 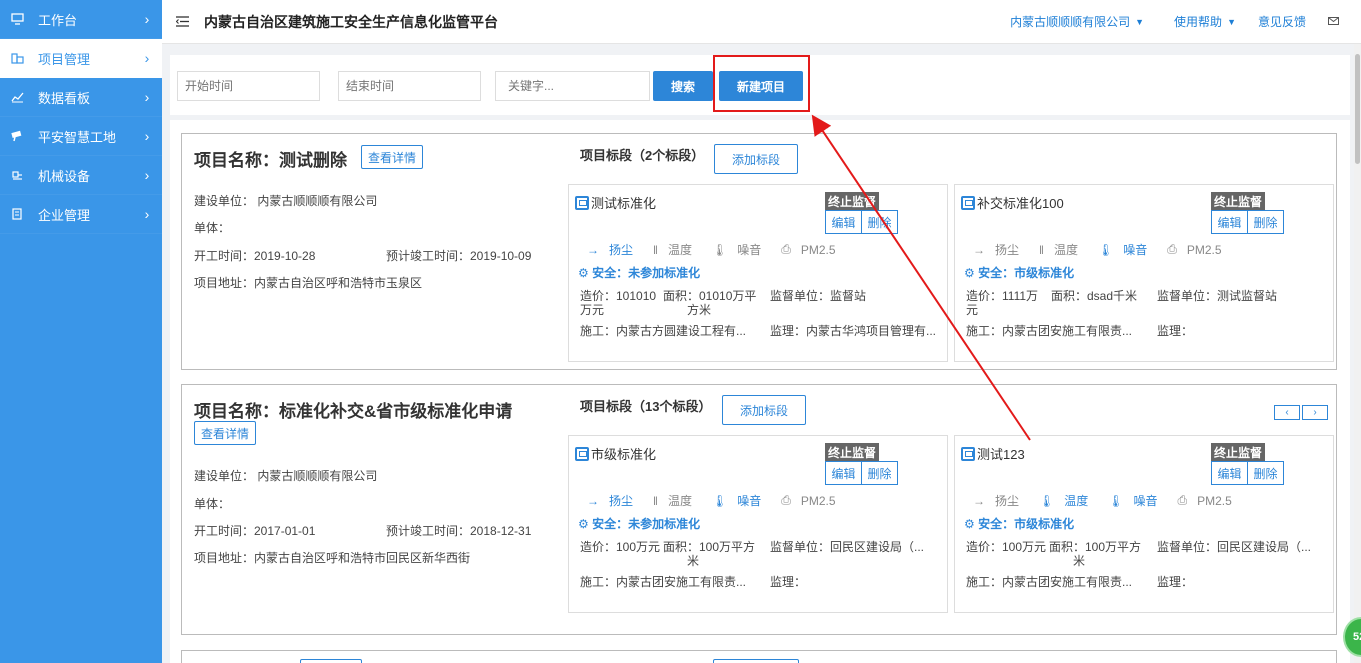 I want to click on company-icon, so click(x=17, y=214).